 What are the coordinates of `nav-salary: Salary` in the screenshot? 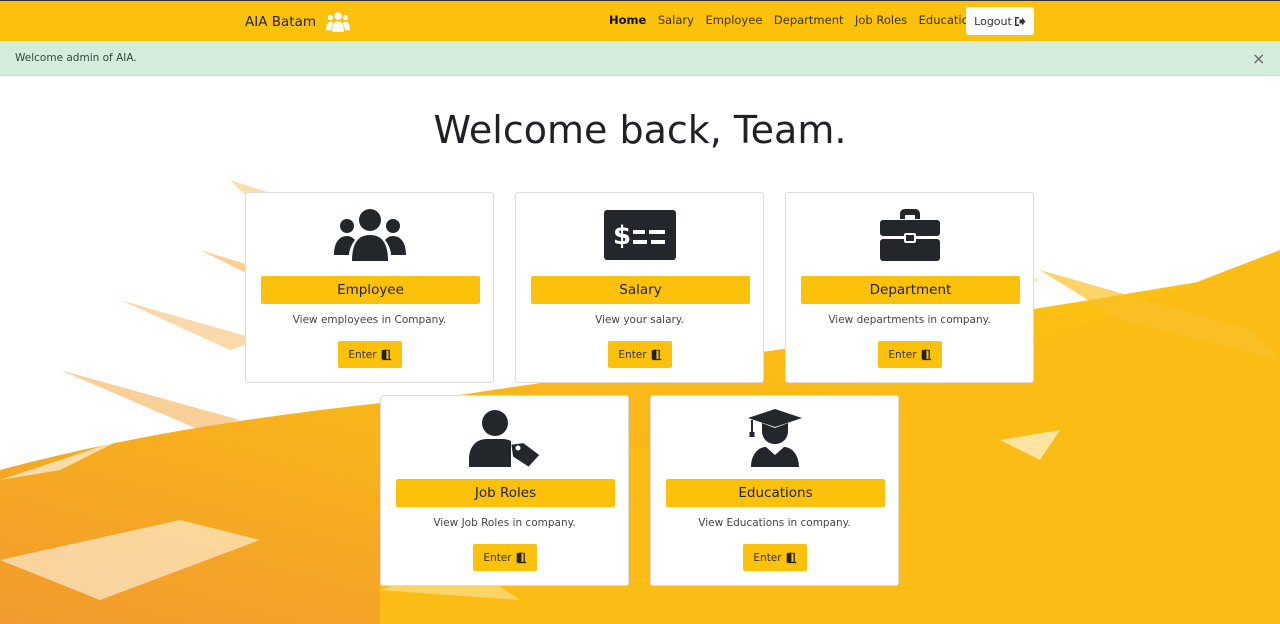 It's located at (676, 20).